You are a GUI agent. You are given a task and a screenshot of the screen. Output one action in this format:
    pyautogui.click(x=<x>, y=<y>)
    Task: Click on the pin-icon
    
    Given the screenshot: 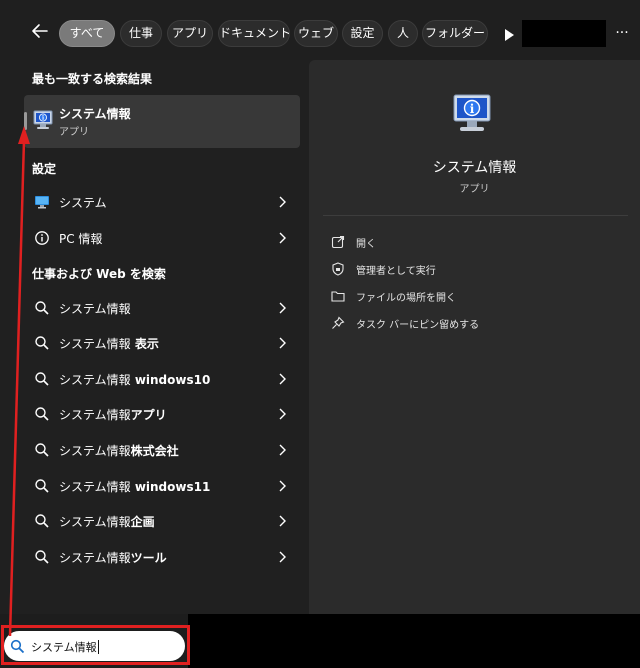 What is the action you would take?
    pyautogui.click(x=338, y=322)
    